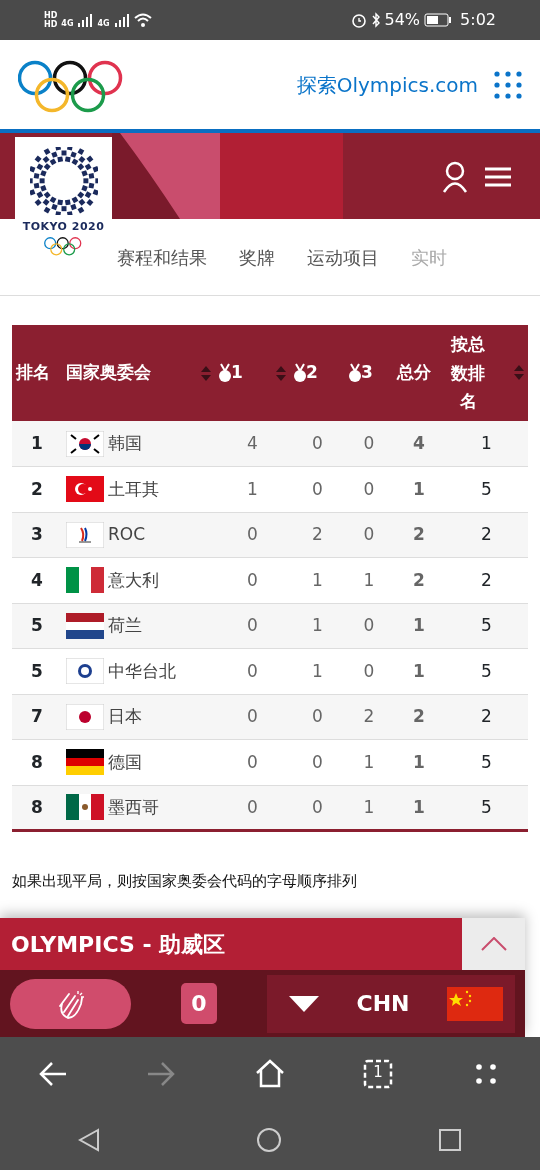  I want to click on wifi-icon, so click(142, 20).